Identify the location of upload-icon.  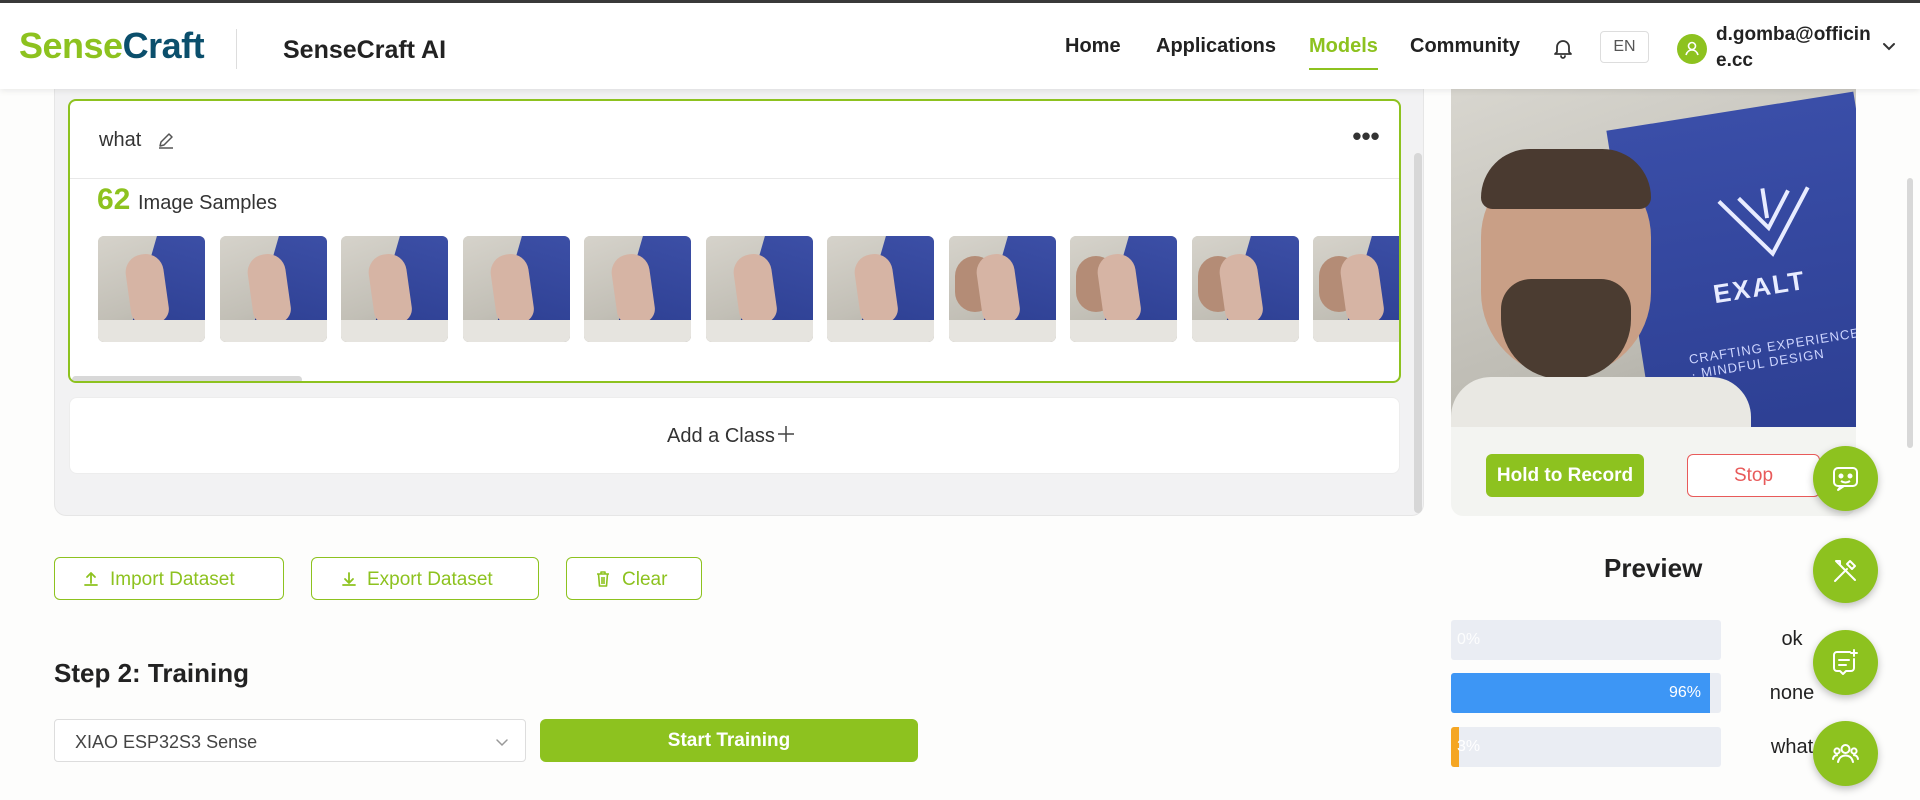
(91, 579).